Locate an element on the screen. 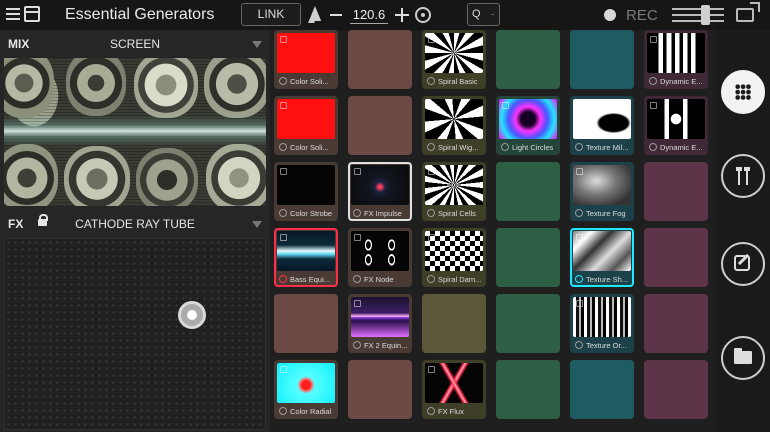 This screenshot has width=770, height=432. preview-waveform is located at coordinates (135, 131).